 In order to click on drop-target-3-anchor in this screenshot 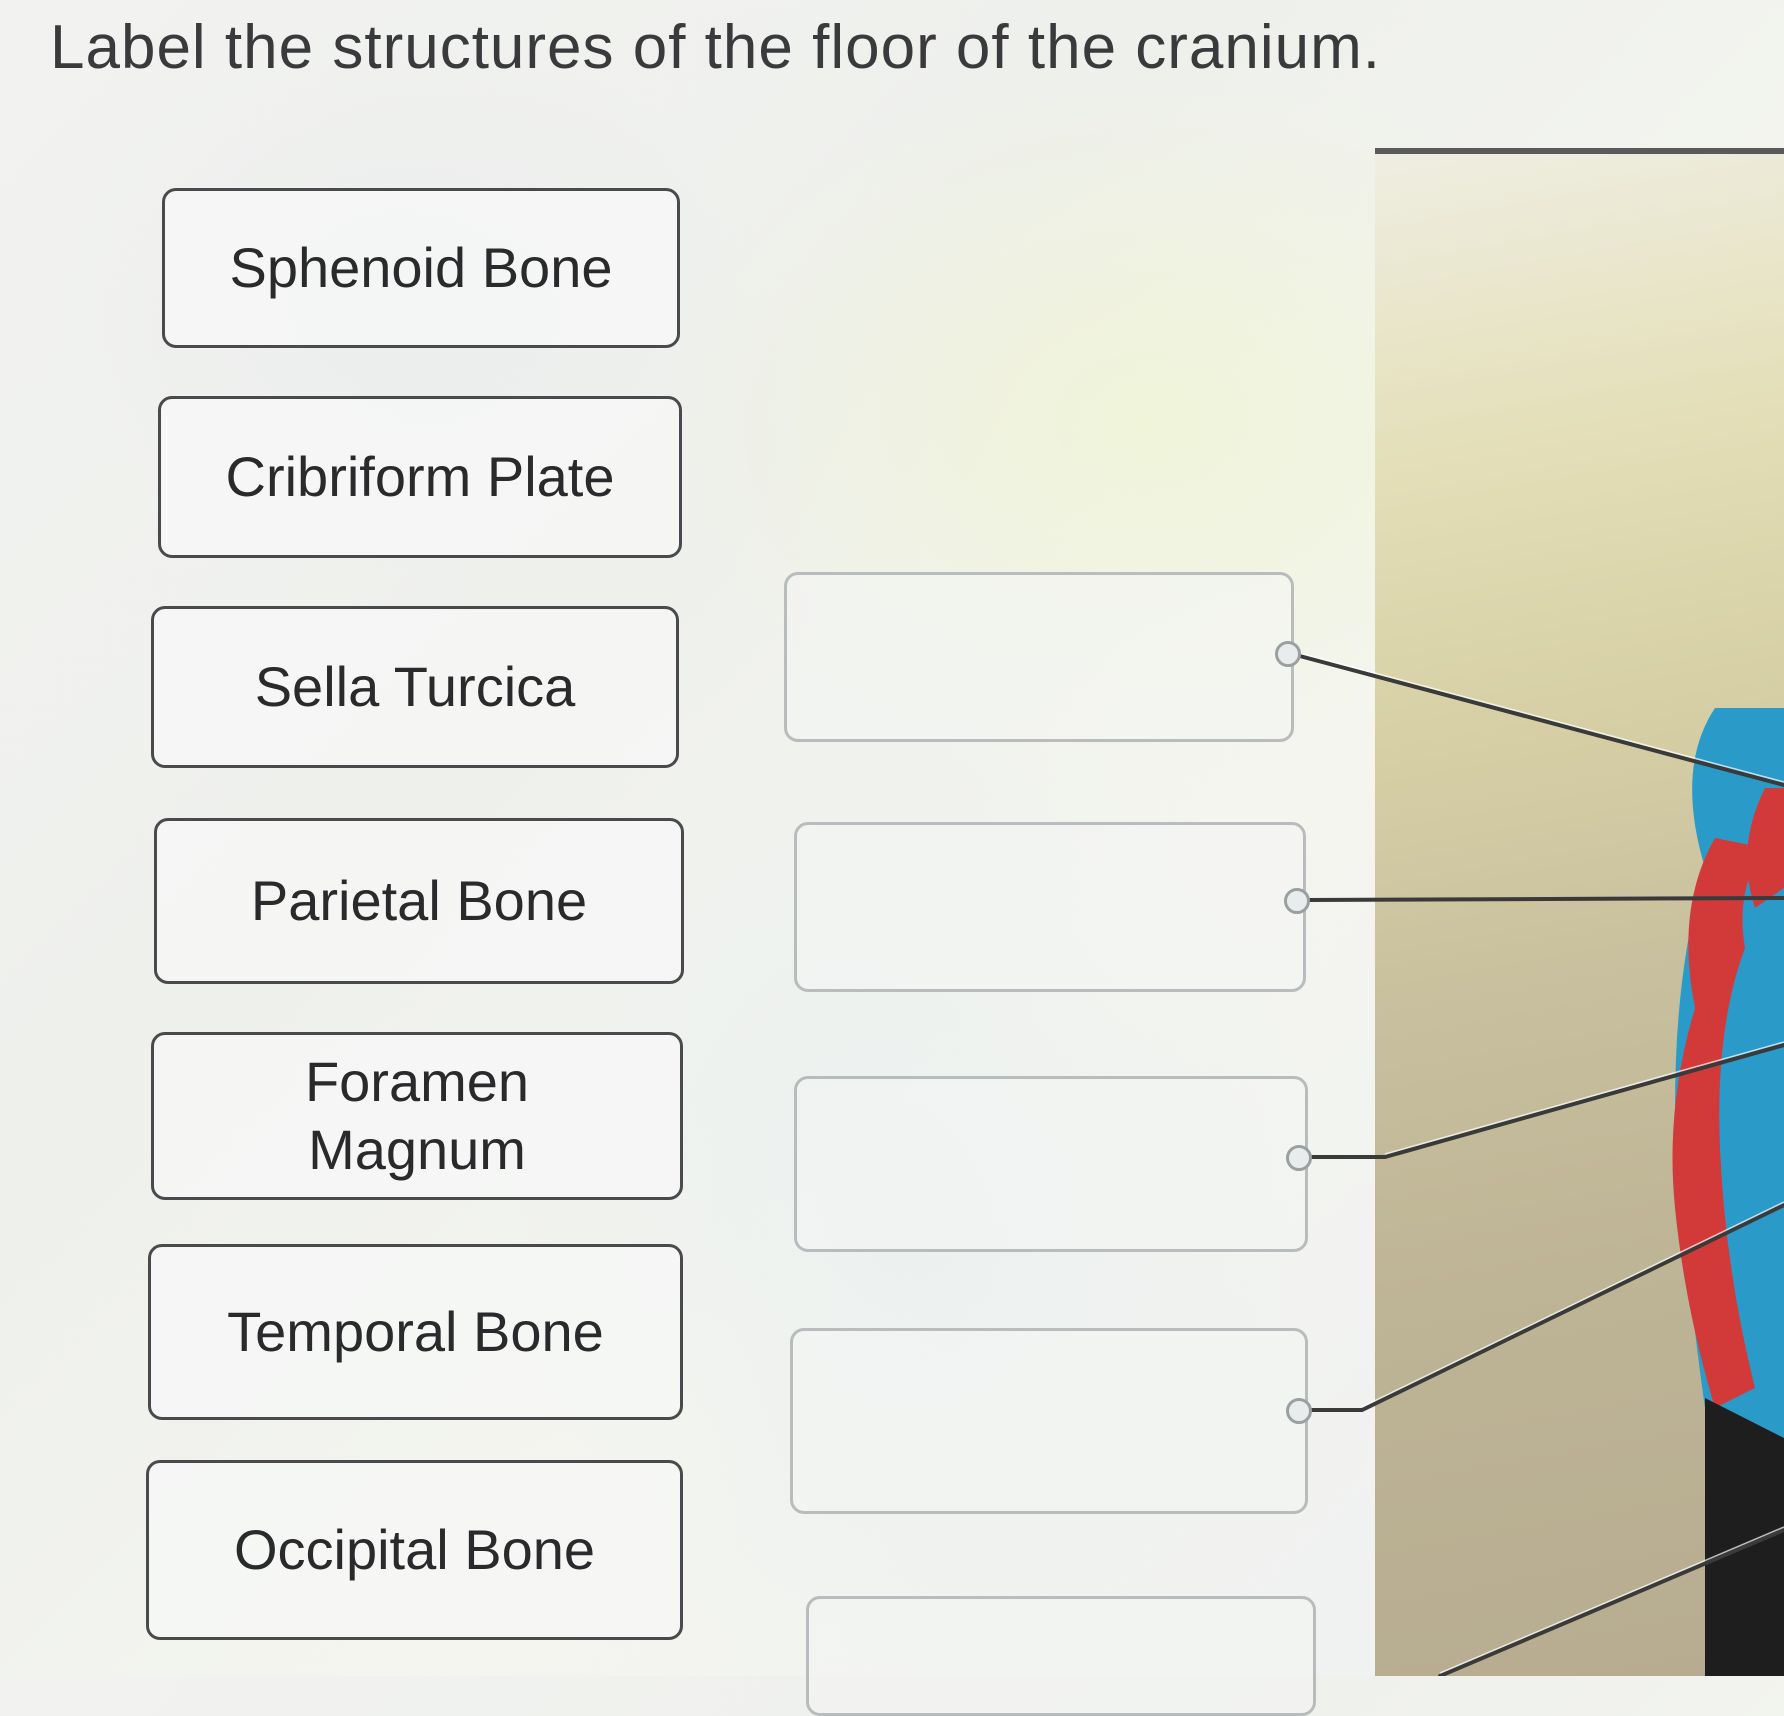, I will do `click(1299, 1158)`.